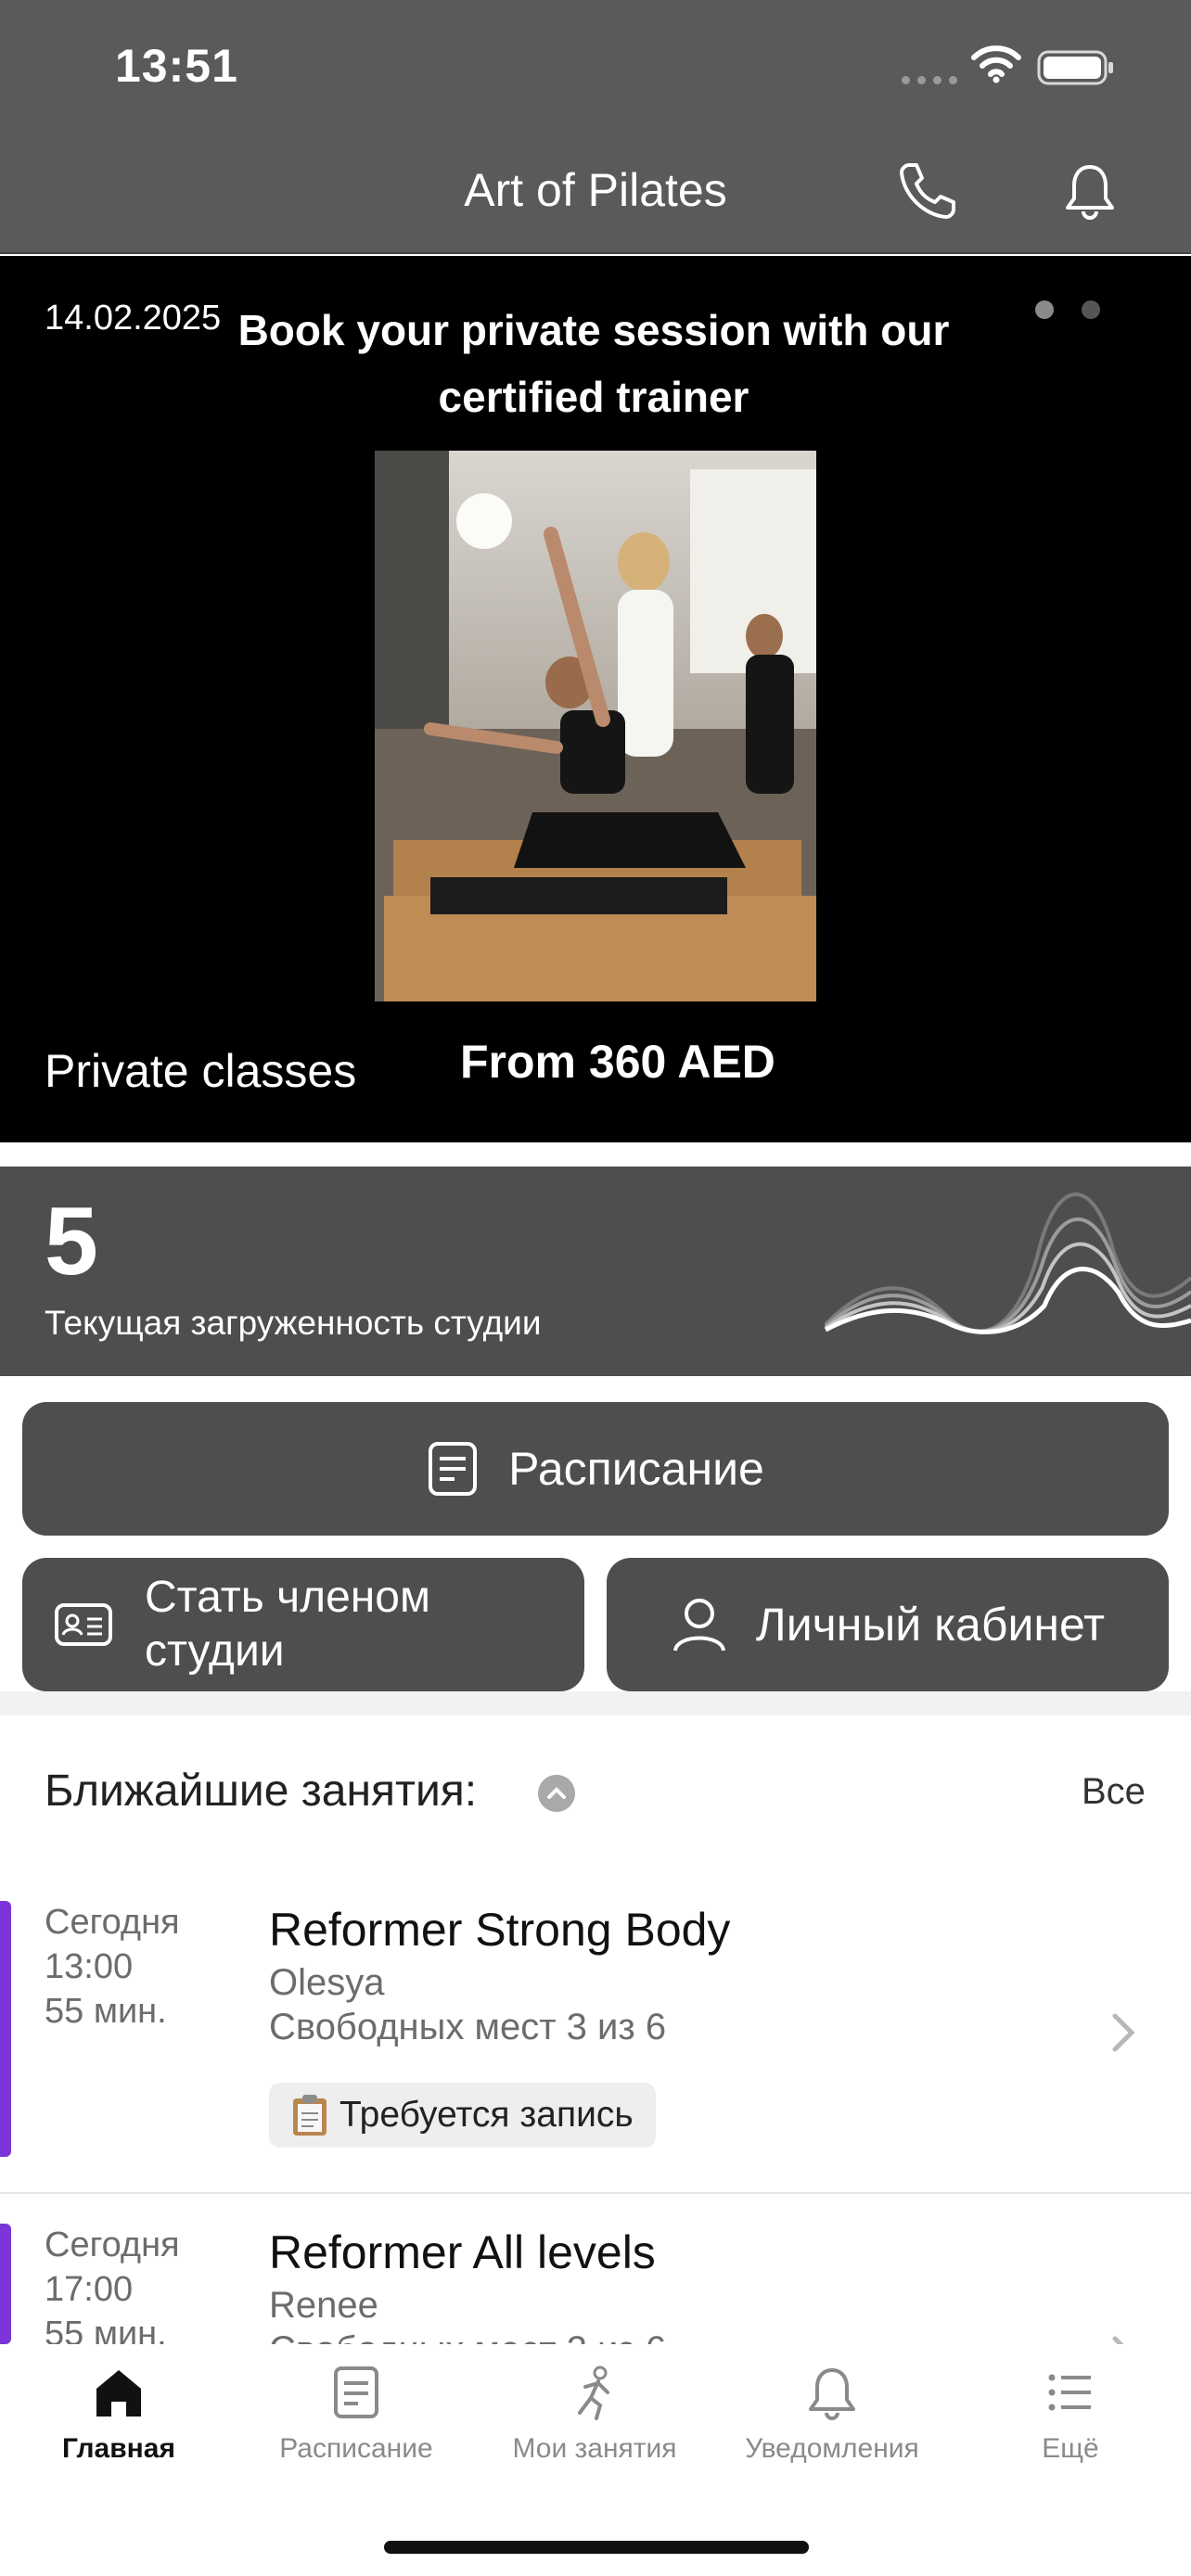  What do you see at coordinates (927, 191) in the screenshot?
I see `phone-icon` at bounding box center [927, 191].